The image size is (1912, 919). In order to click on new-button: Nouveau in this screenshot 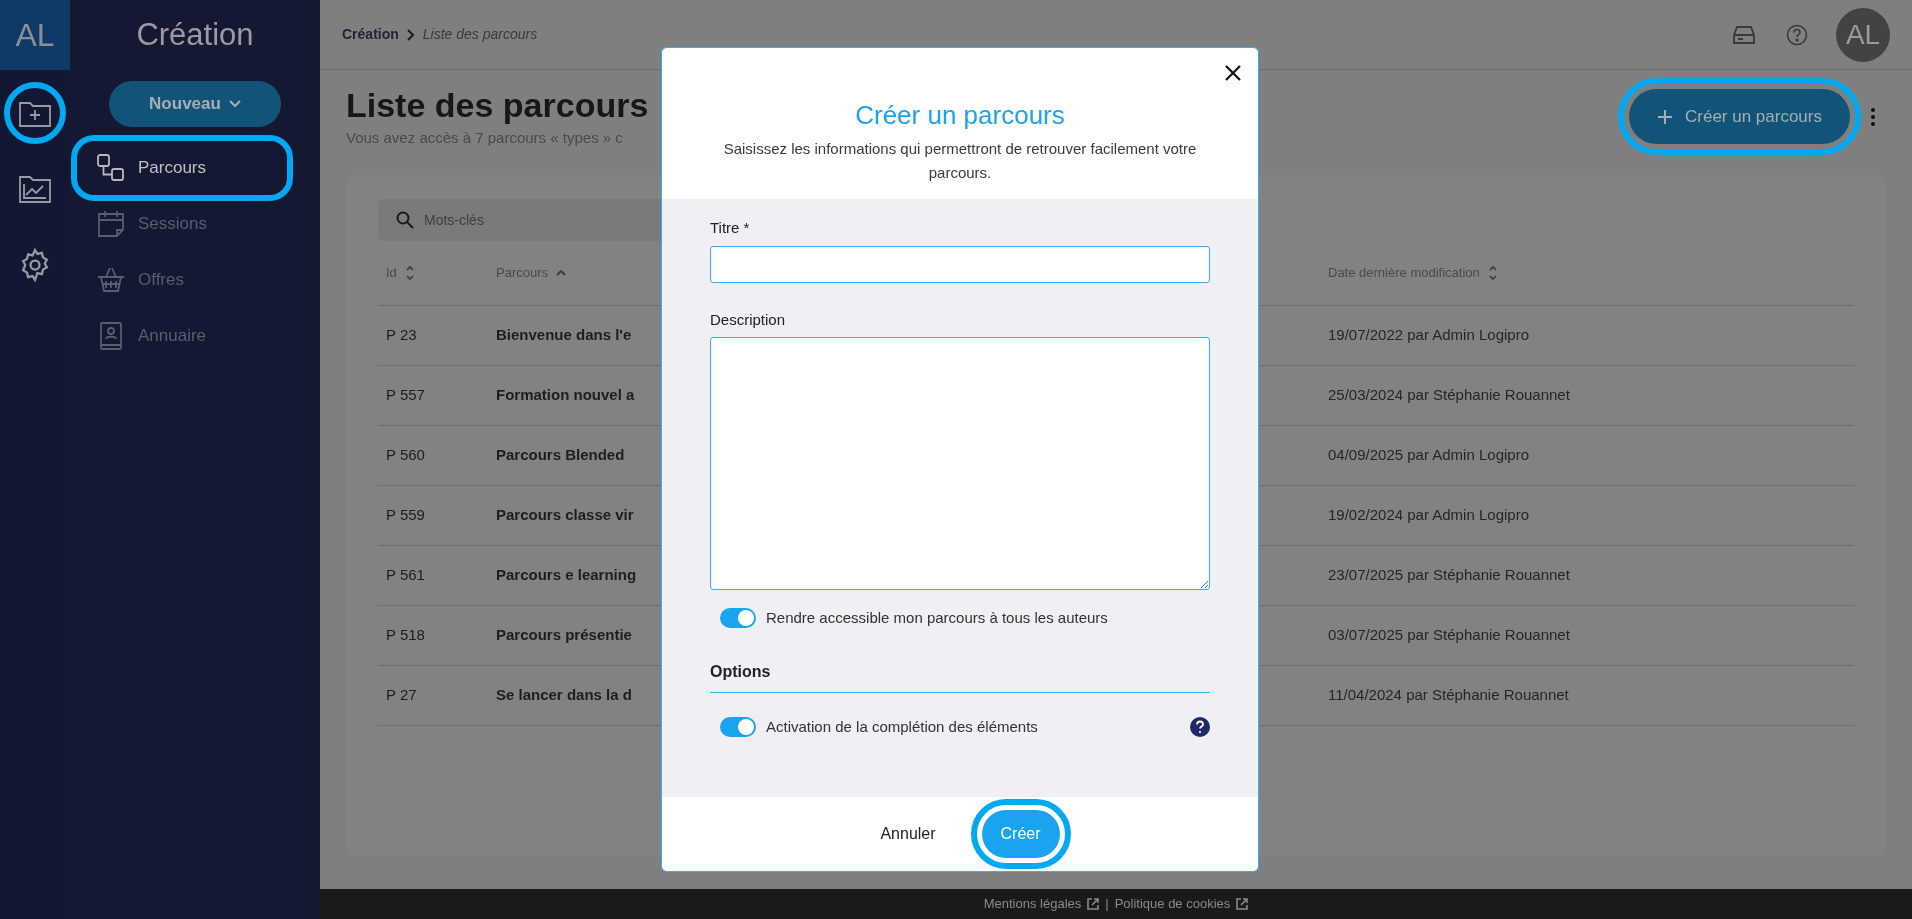, I will do `click(195, 104)`.